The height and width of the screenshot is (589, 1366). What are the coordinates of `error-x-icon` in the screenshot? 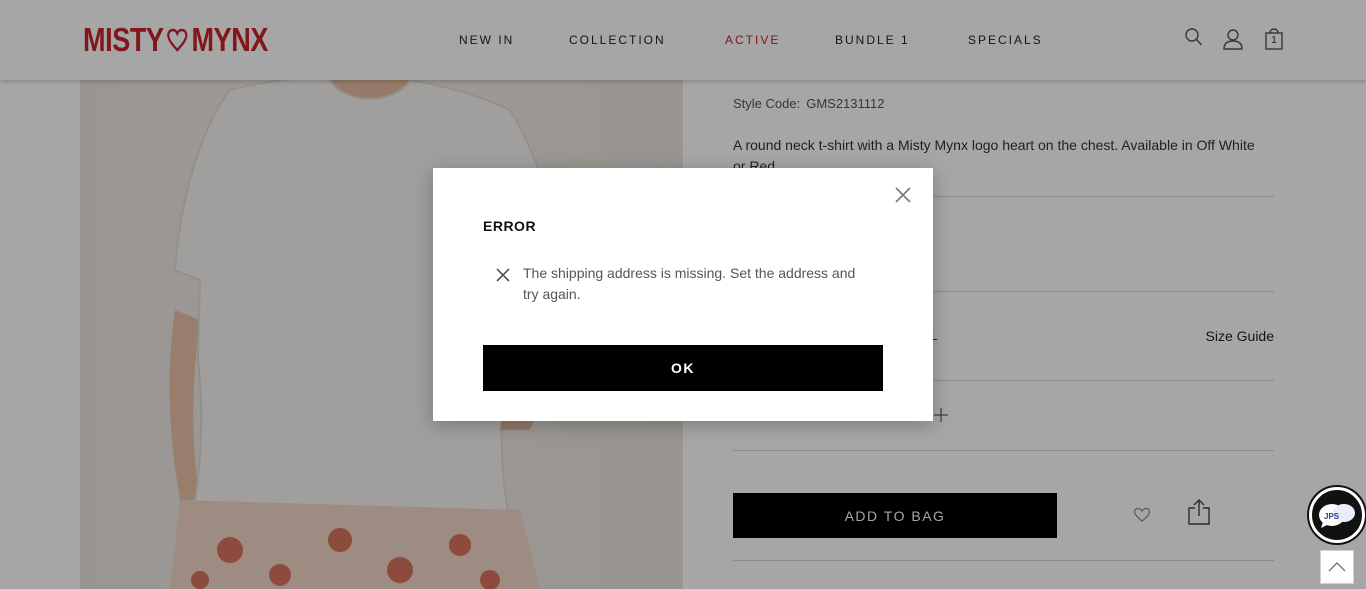 It's located at (503, 275).